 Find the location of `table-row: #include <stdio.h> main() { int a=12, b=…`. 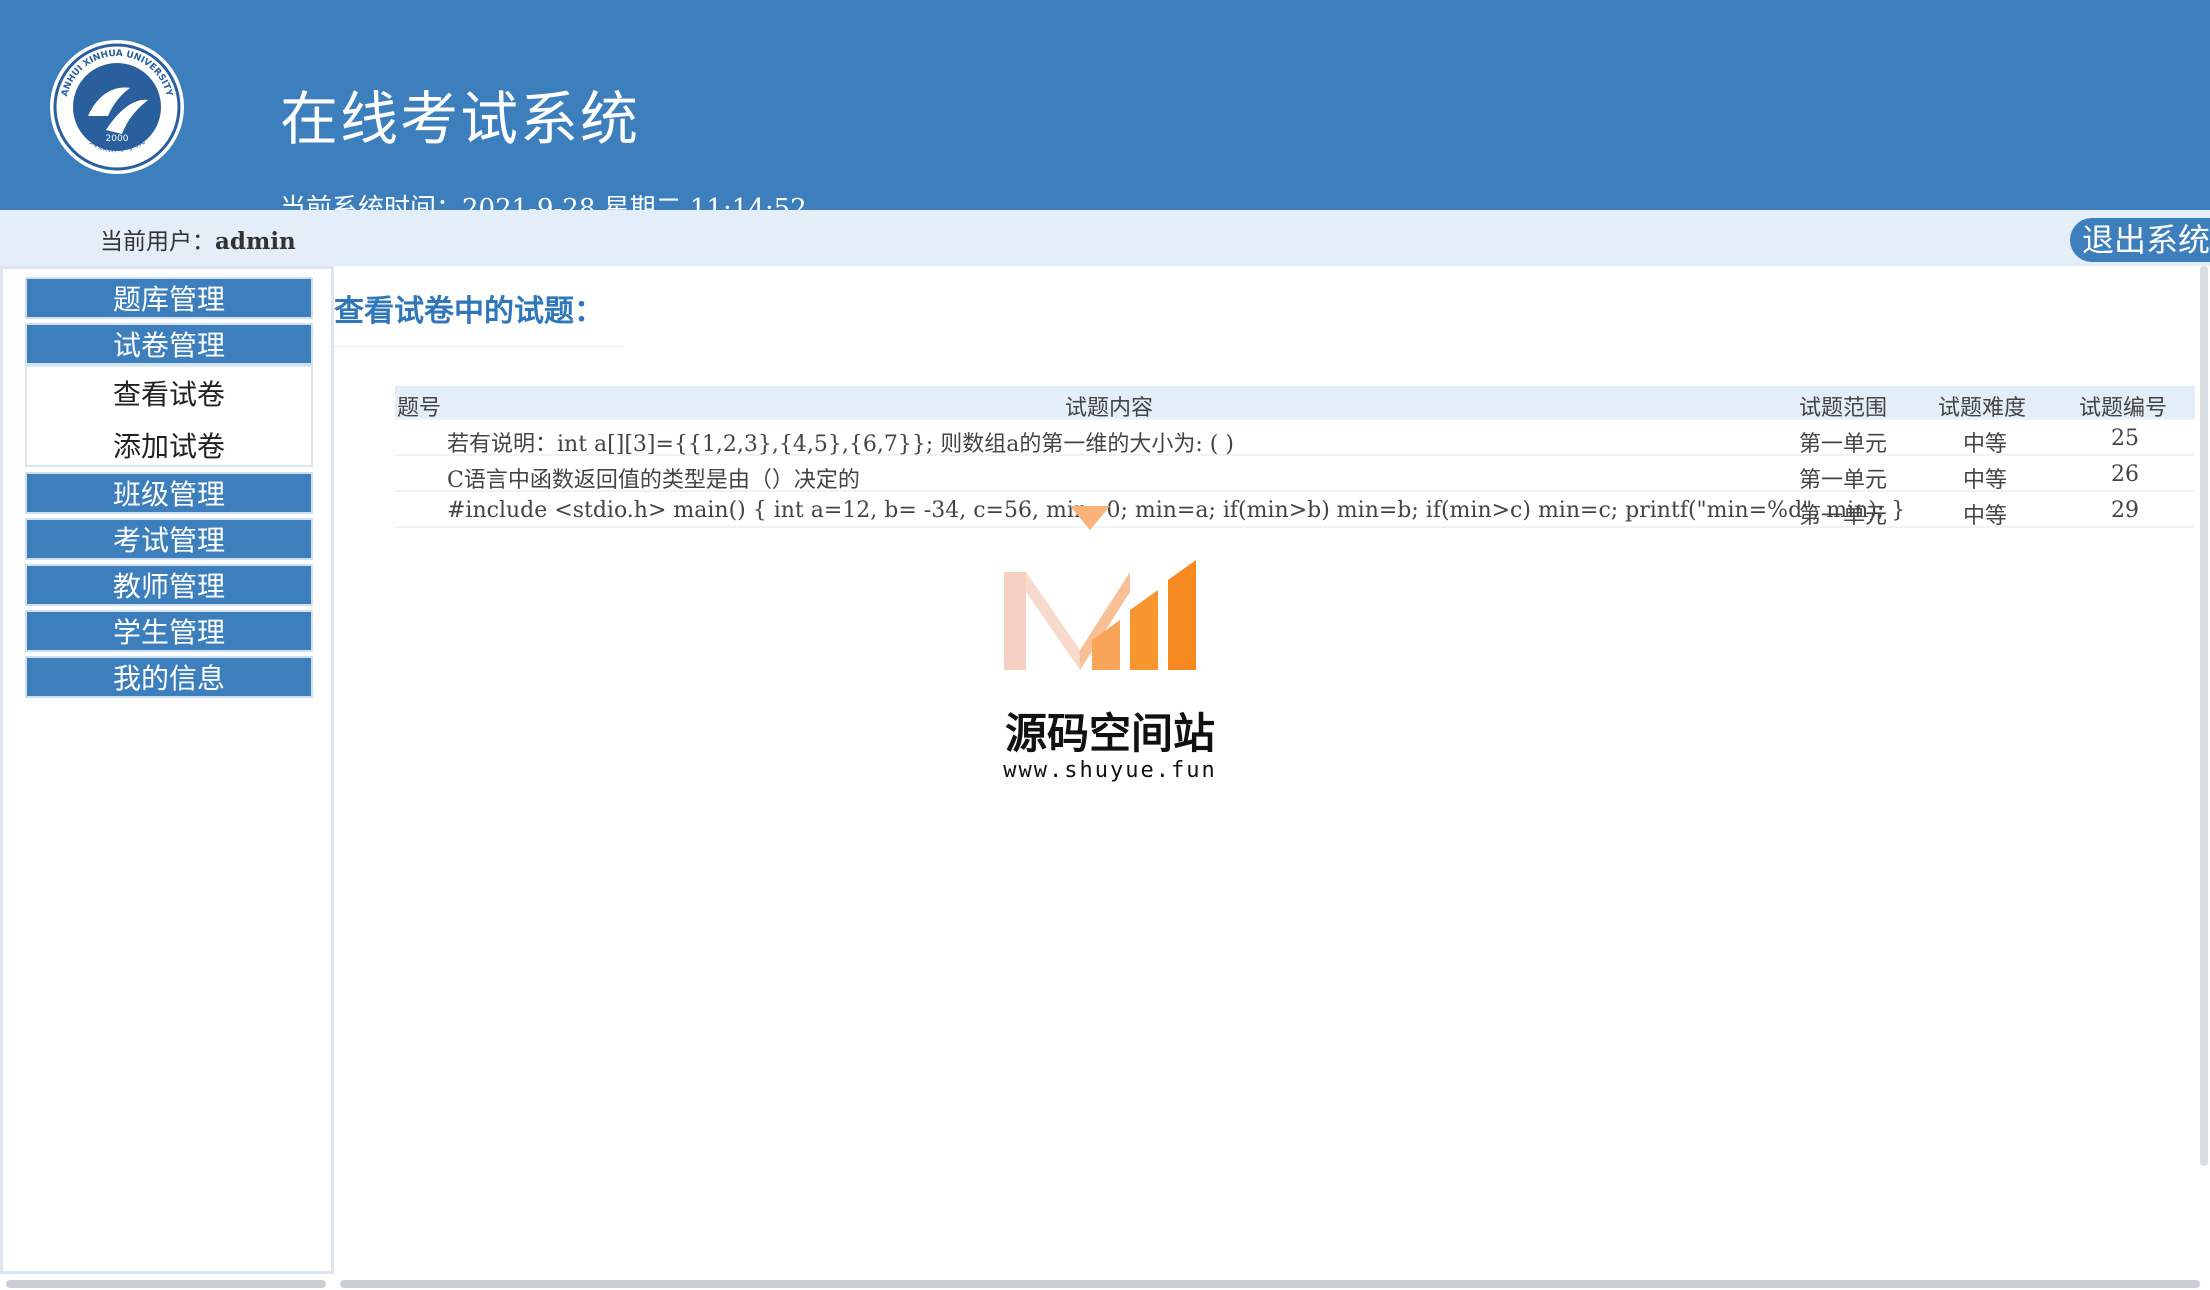

table-row: #include <stdio.h> main() { int a=12, b=… is located at coordinates (1295, 511).